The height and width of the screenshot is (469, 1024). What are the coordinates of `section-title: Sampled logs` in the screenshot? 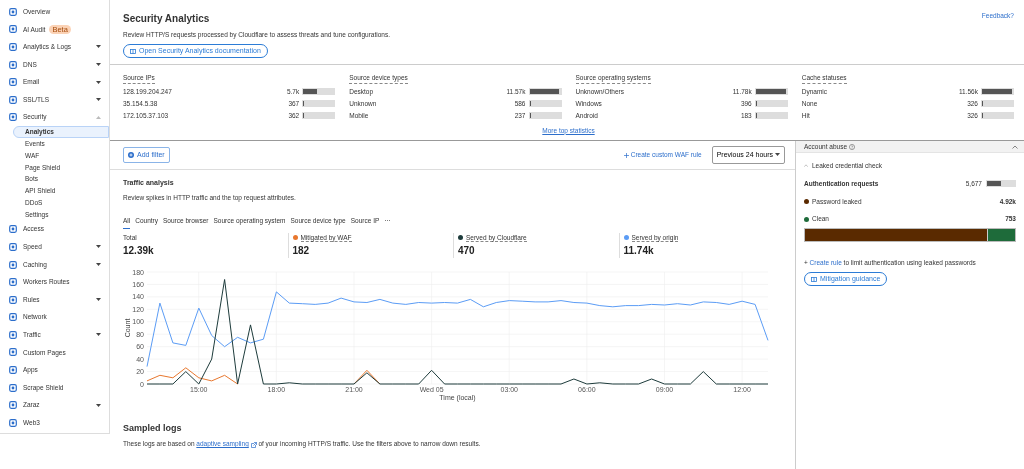 It's located at (153, 428).